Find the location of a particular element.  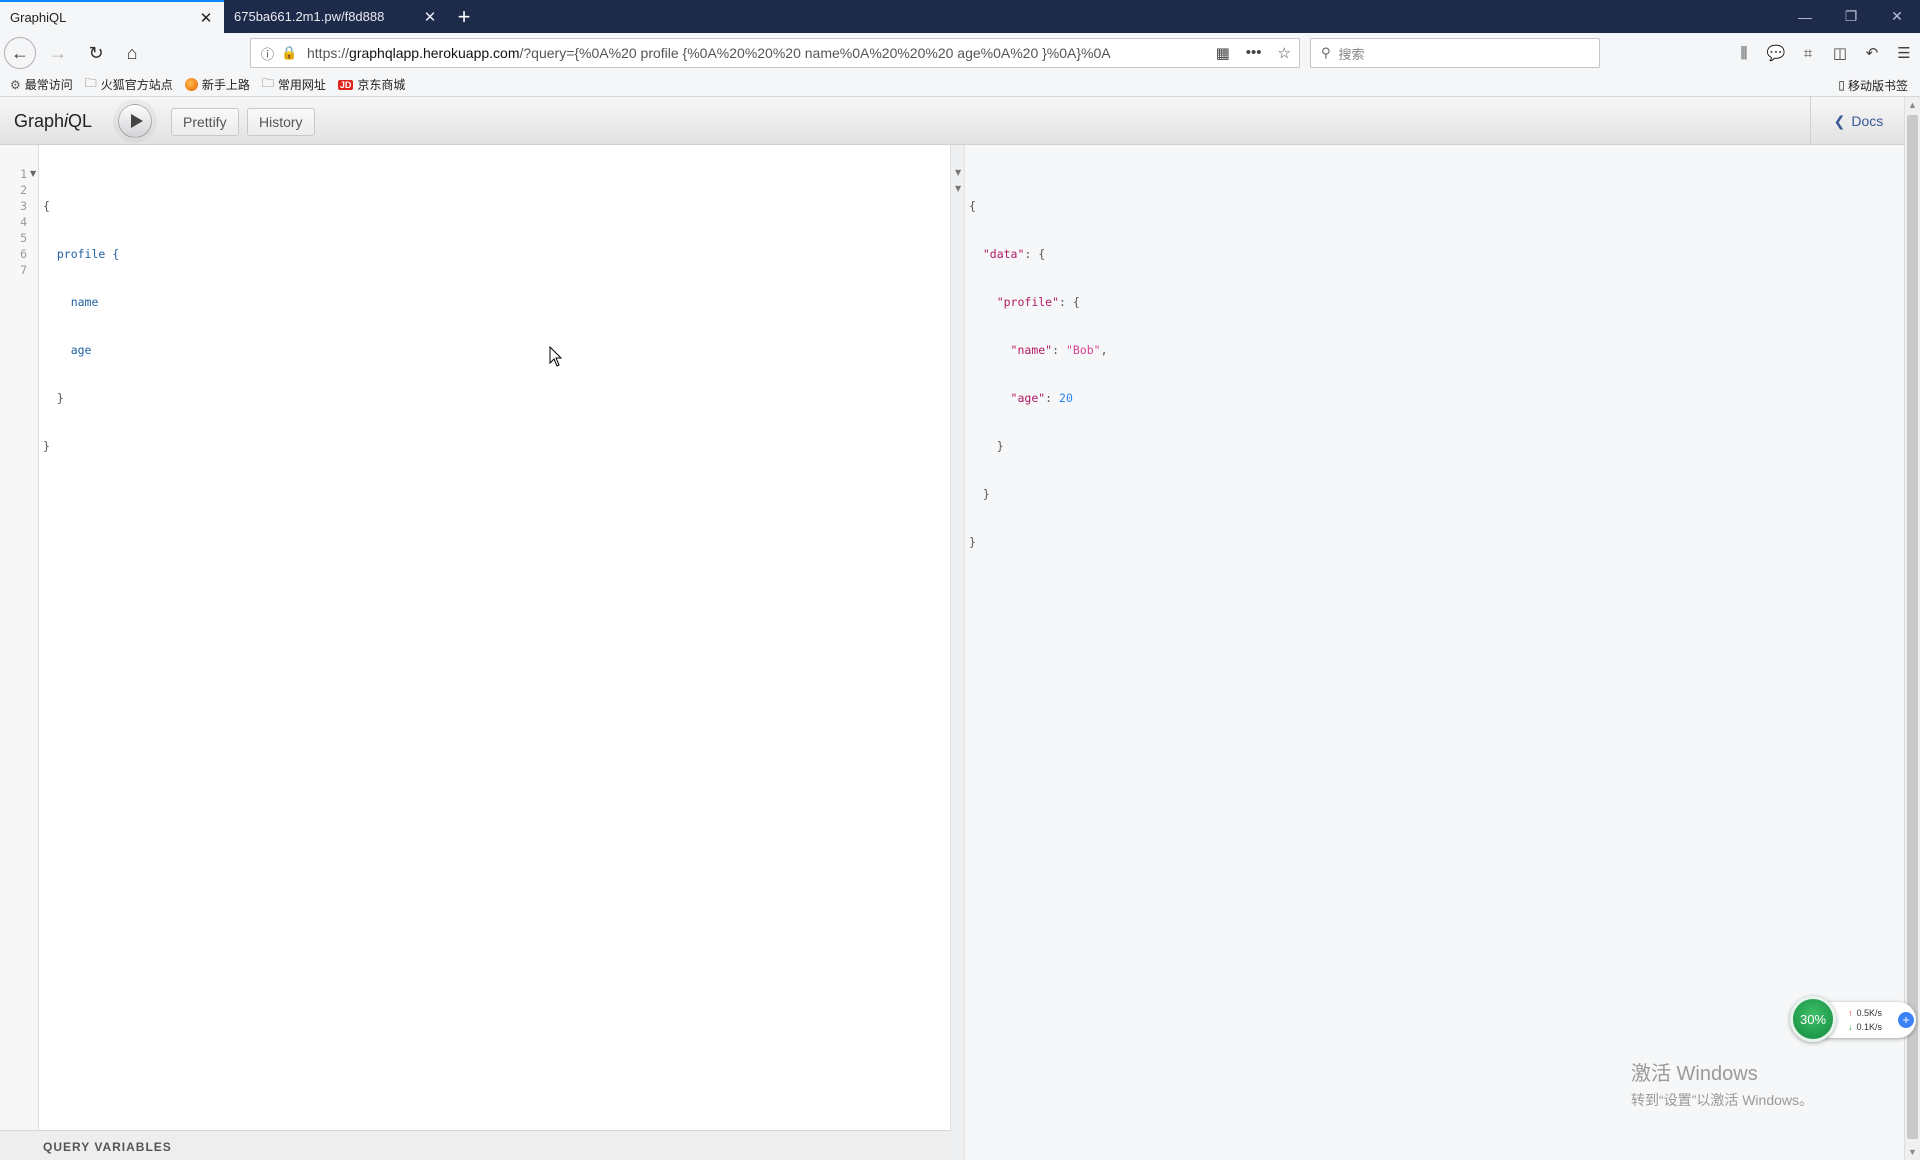

chat-icon: 💬 is located at coordinates (1776, 53).